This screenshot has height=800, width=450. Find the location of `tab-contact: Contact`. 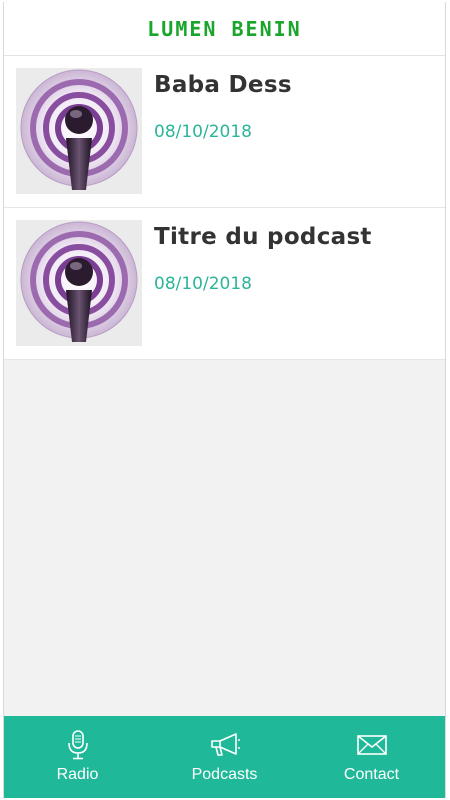

tab-contact: Contact is located at coordinates (371, 757).